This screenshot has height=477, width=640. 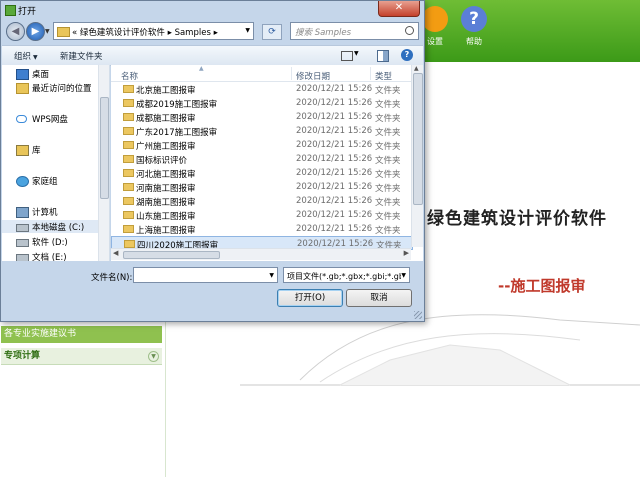 I want to click on file-row: 广州施工图报审 2020/12/21 15:26 文件夹, so click(x=262, y=145).